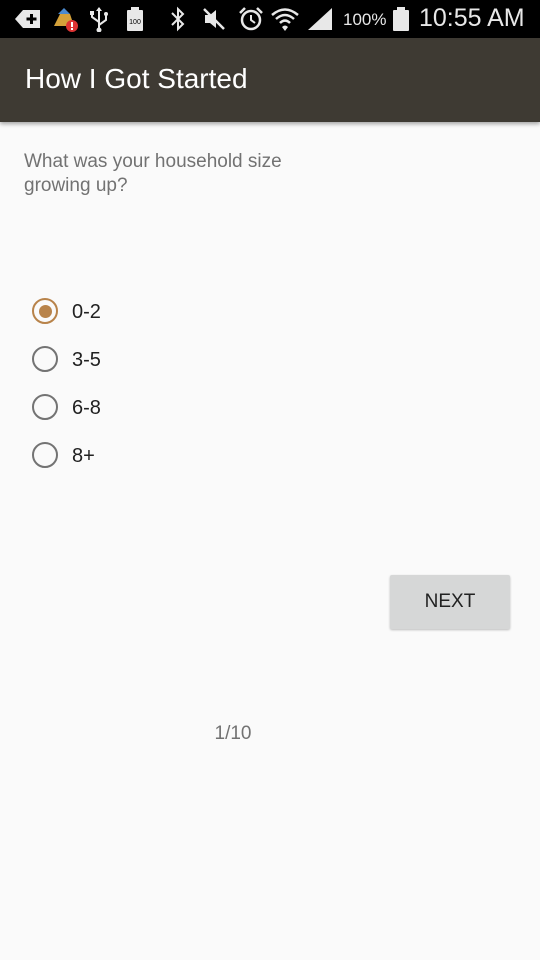  Describe the element at coordinates (83, 456) in the screenshot. I see `radio-label: 8+` at that location.